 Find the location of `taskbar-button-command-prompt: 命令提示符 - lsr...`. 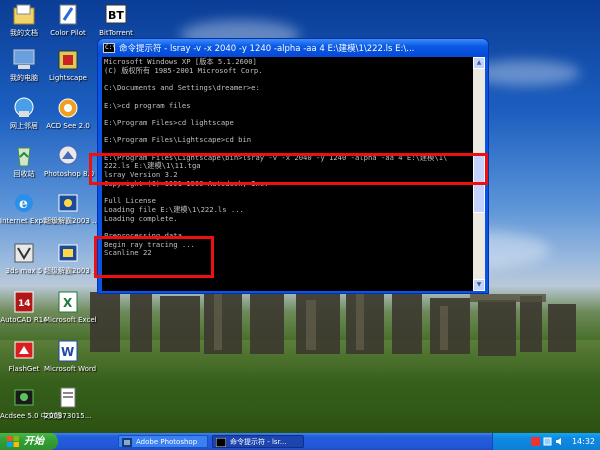

taskbar-button-command-prompt: 命令提示符 - lsr... is located at coordinates (258, 441).